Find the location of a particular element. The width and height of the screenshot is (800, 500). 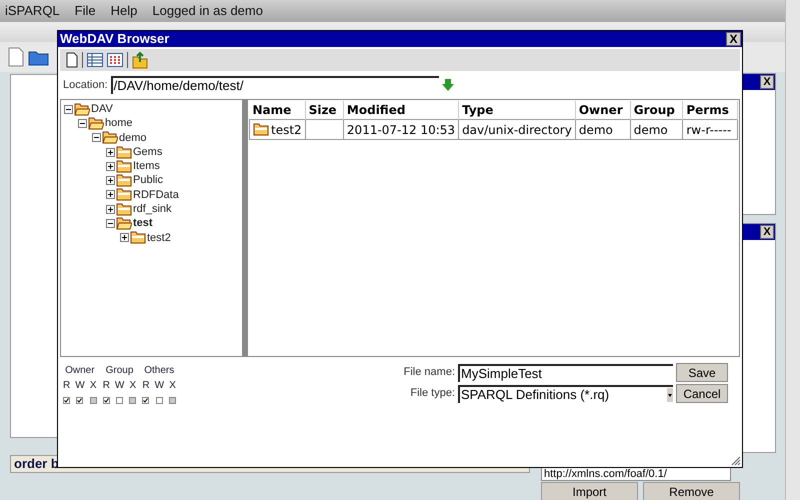

action-button: Import is located at coordinates (589, 491).